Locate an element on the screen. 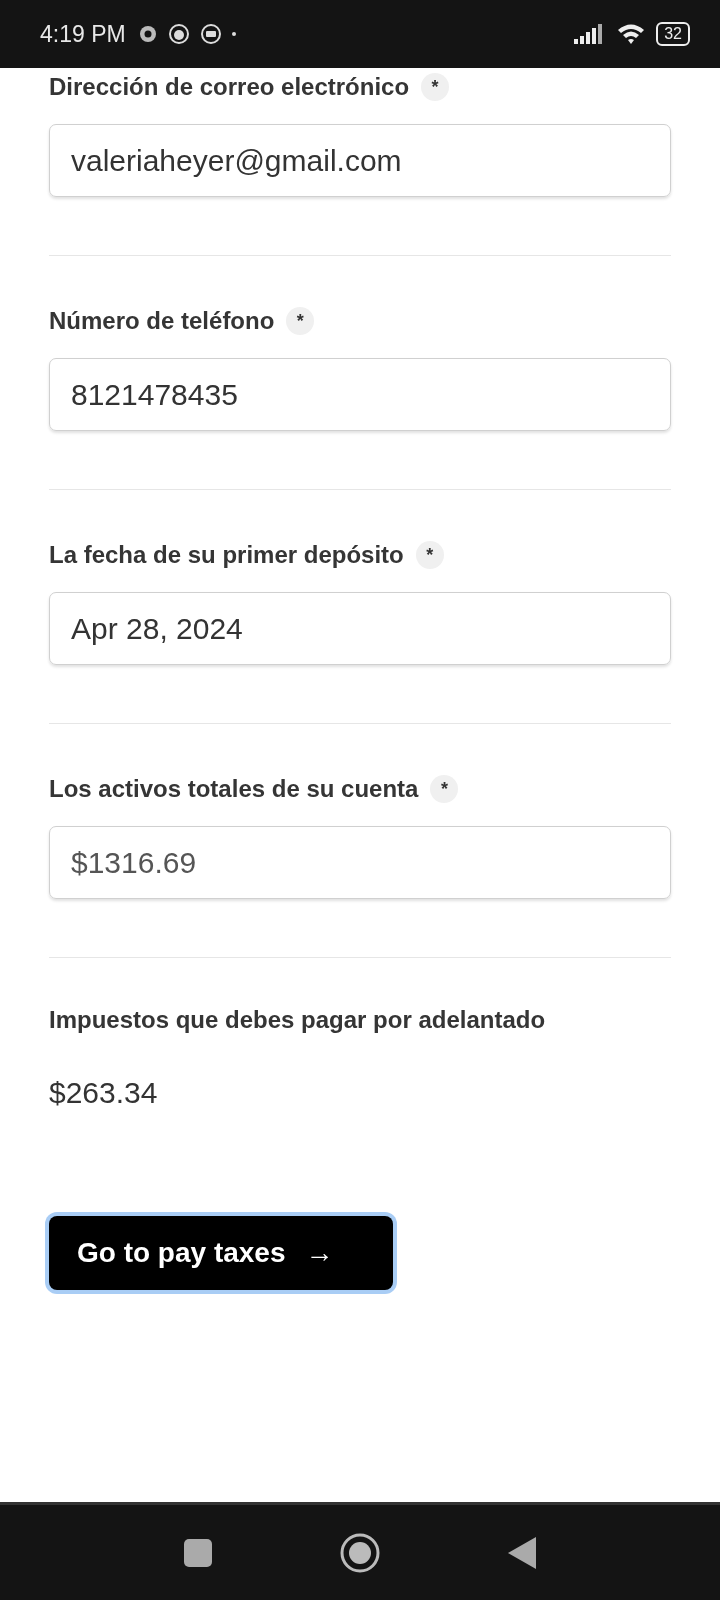 This screenshot has height=1600, width=720. field-label: Dirección de correo electrónico is located at coordinates (229, 87).